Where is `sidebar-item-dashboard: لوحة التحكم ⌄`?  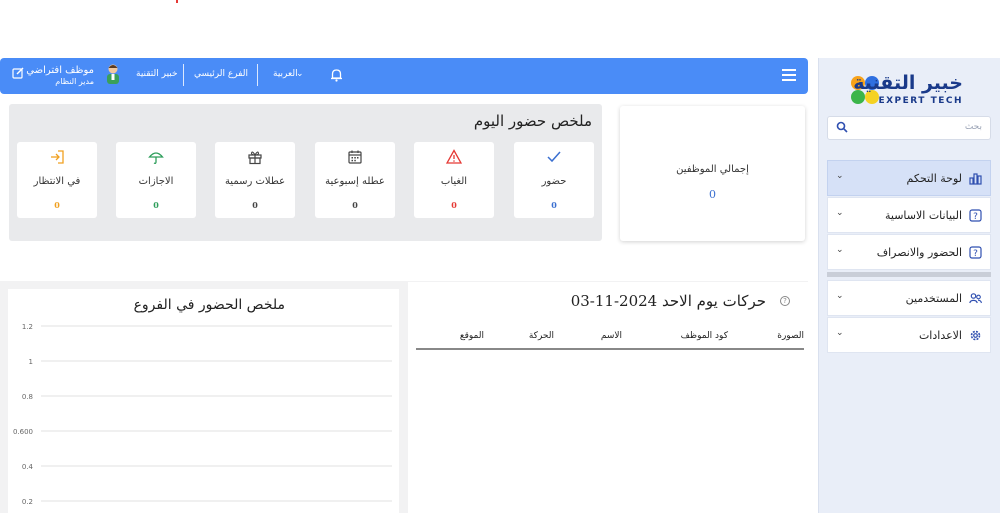
sidebar-item-dashboard: لوحة التحكم ⌄ is located at coordinates (909, 178).